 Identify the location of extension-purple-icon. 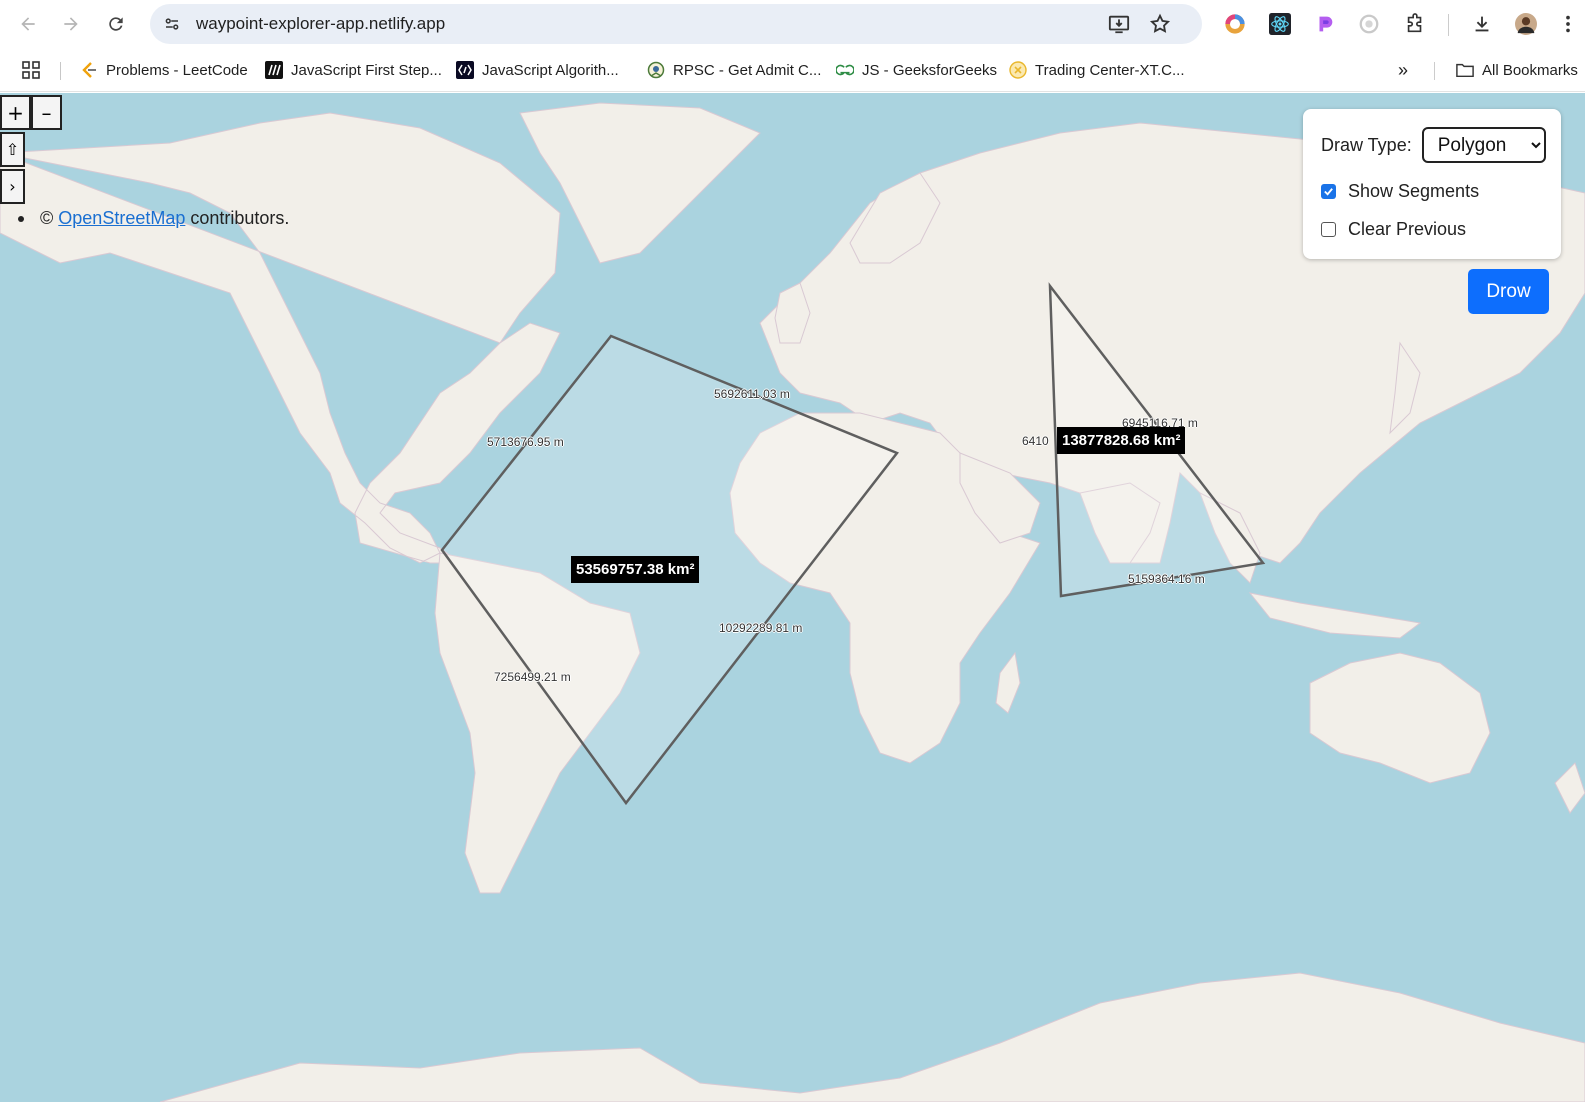
(1325, 24).